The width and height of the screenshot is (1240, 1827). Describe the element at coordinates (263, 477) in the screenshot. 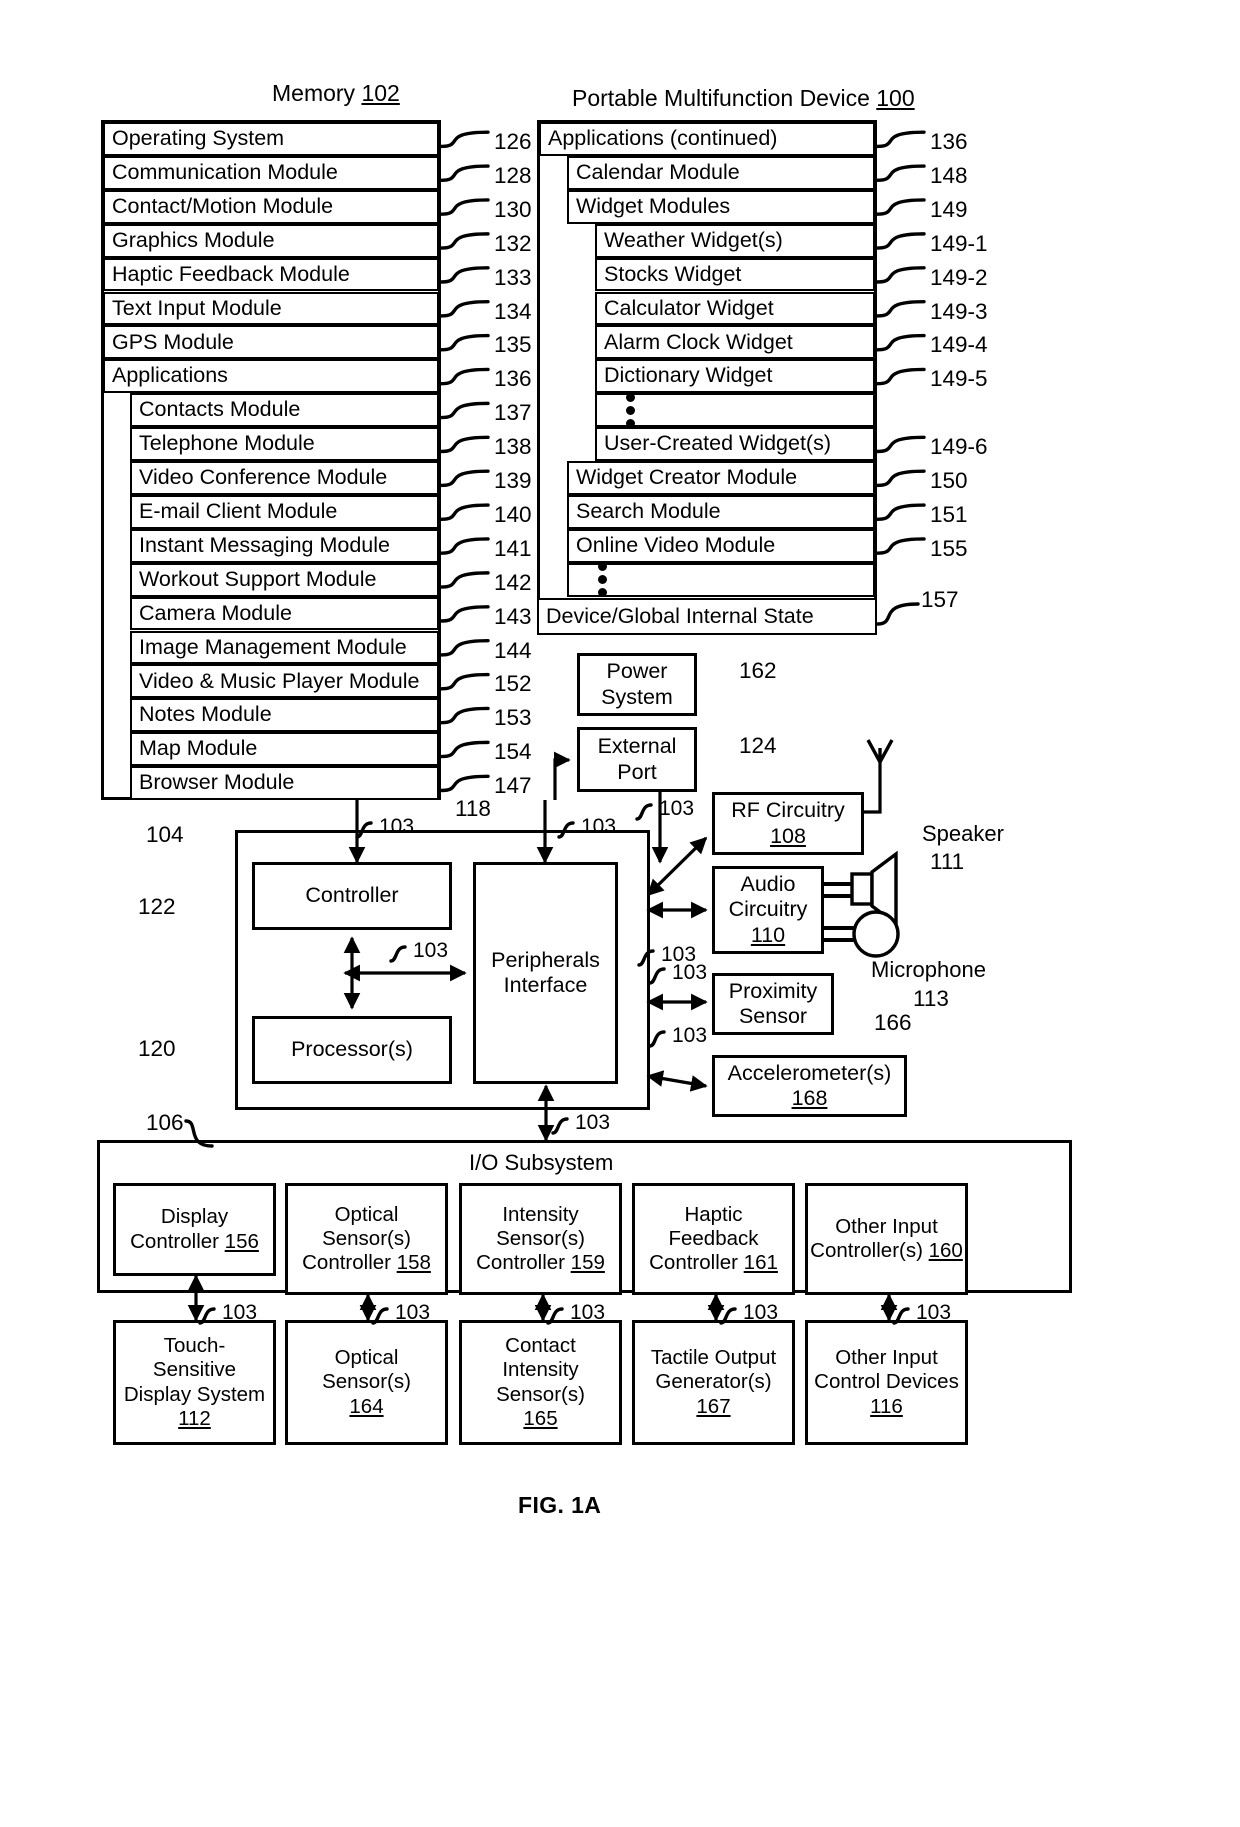

I see `memory-item-label: Video Conference Module` at that location.